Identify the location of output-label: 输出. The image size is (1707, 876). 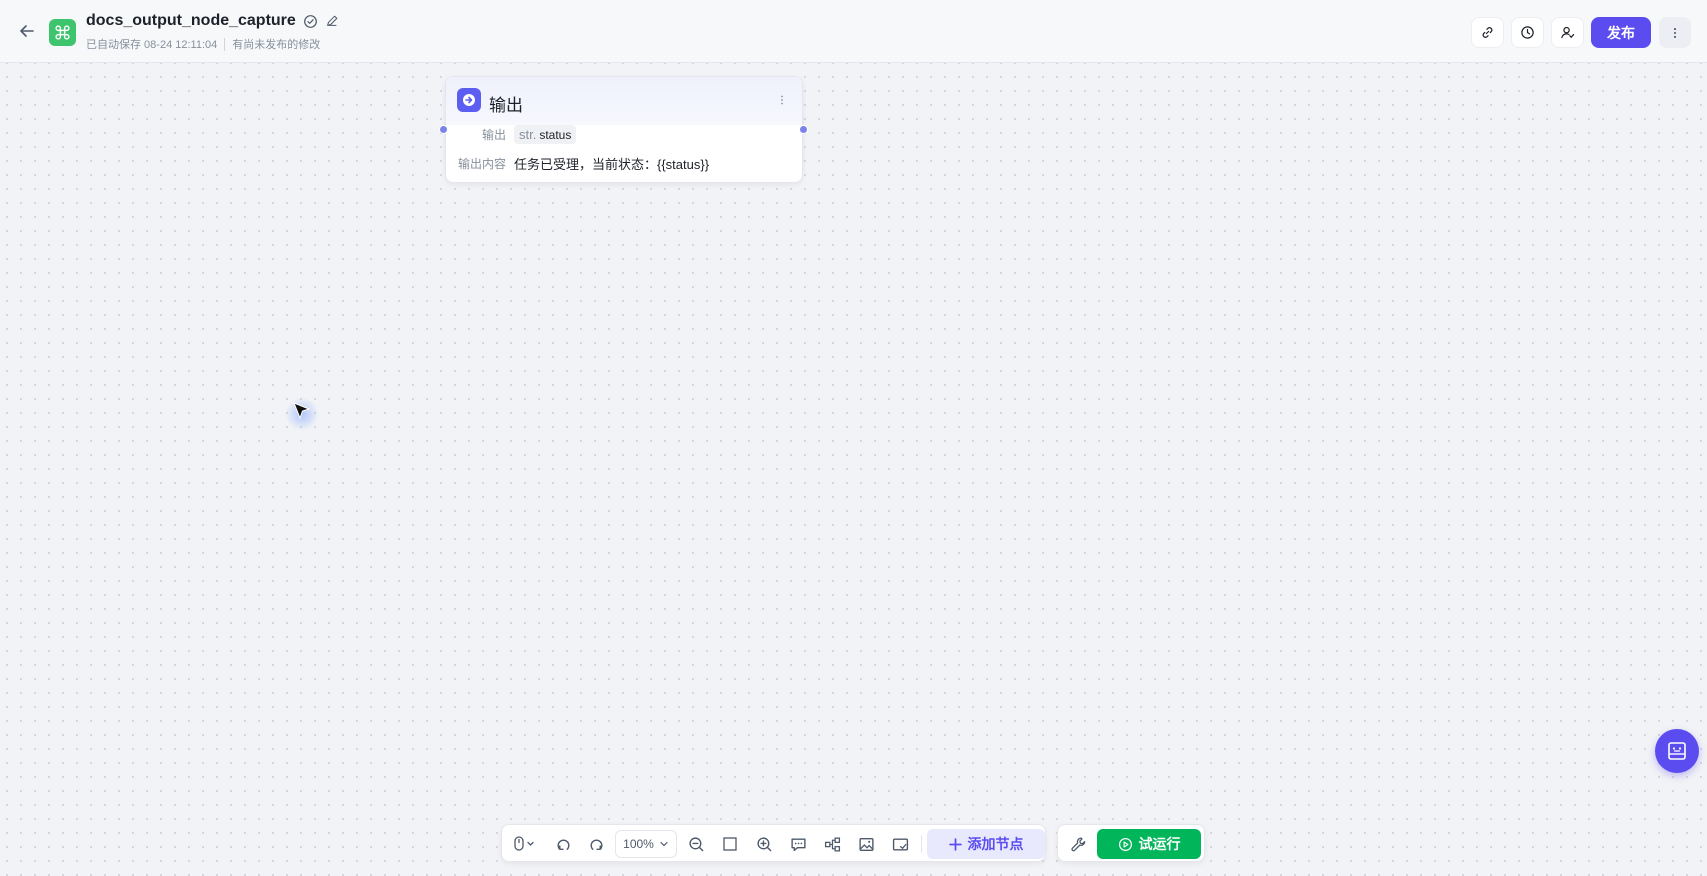
(493, 135).